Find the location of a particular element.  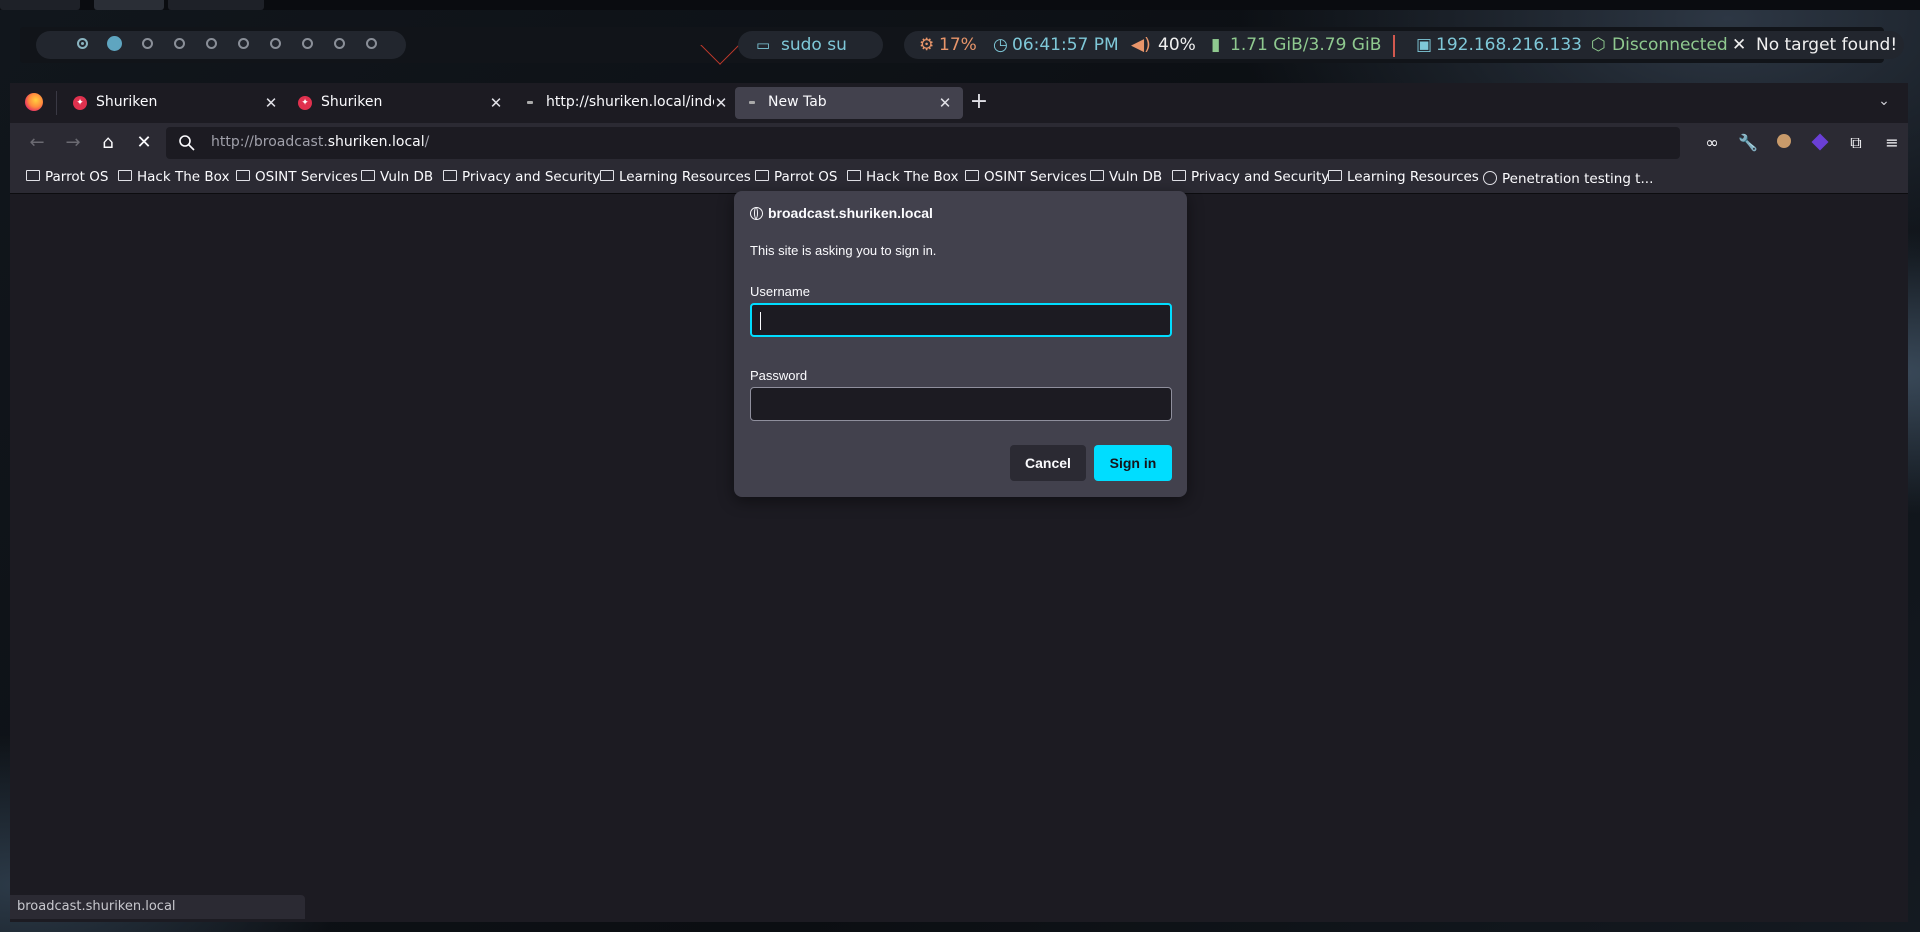

cpu-icon: ⚙ is located at coordinates (927, 45).